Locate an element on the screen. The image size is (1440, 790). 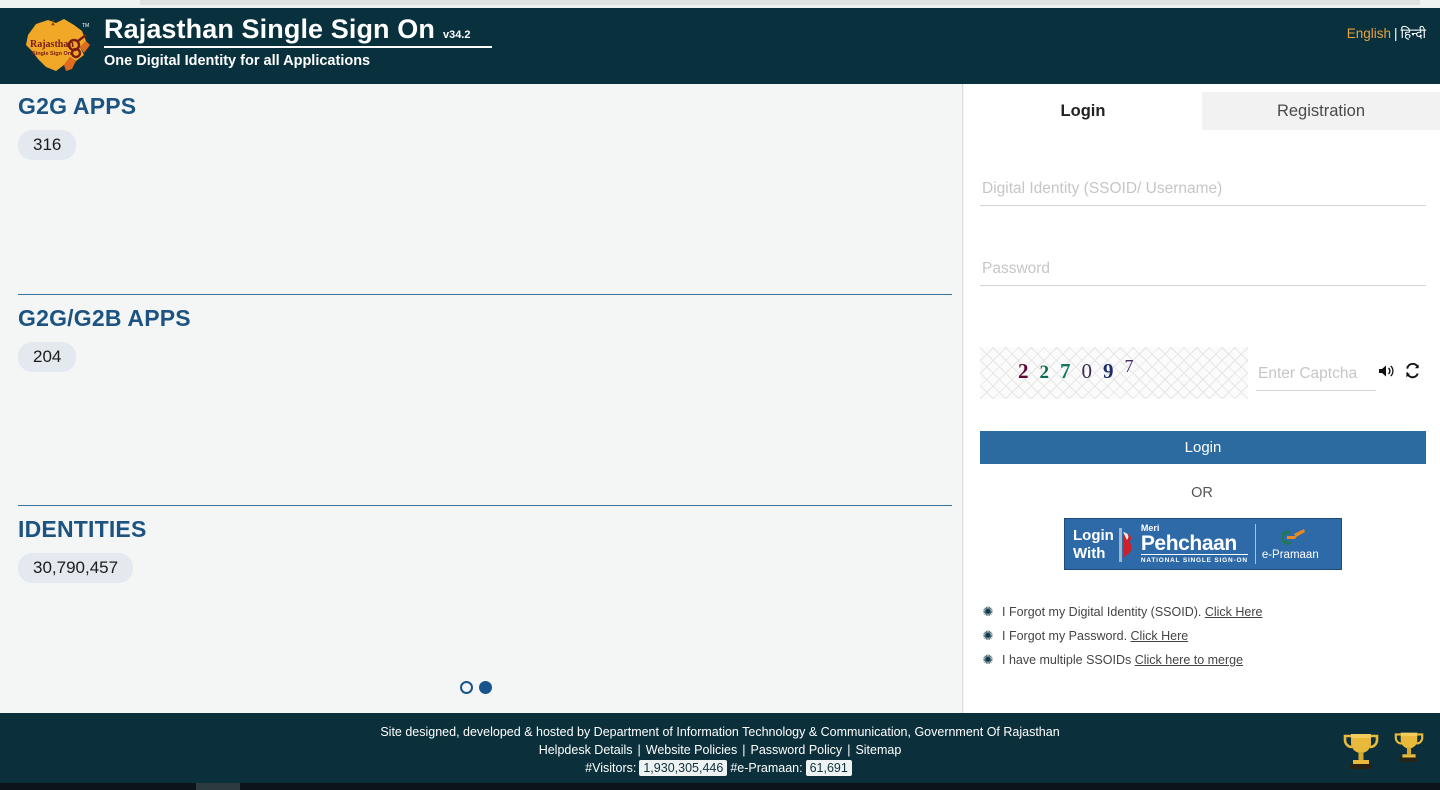
digital-identity-input is located at coordinates (1203, 193).